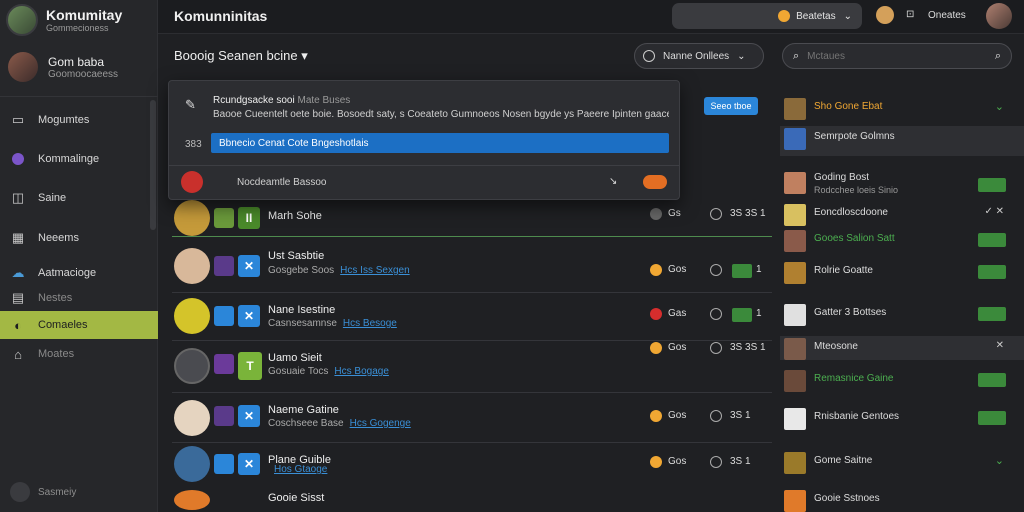 Image resolution: width=1024 pixels, height=512 pixels. I want to click on row-link: Hcs Bogage, so click(361, 371).